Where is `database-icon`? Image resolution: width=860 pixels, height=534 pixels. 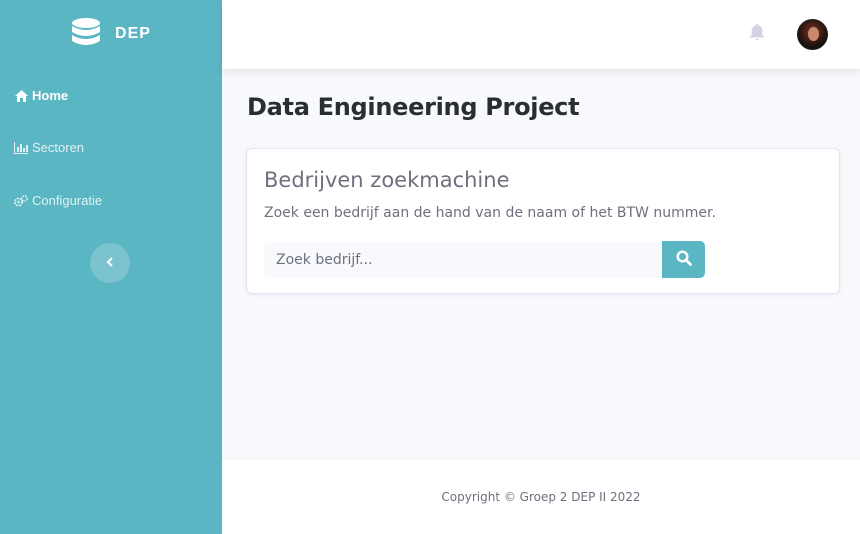 database-icon is located at coordinates (86, 34).